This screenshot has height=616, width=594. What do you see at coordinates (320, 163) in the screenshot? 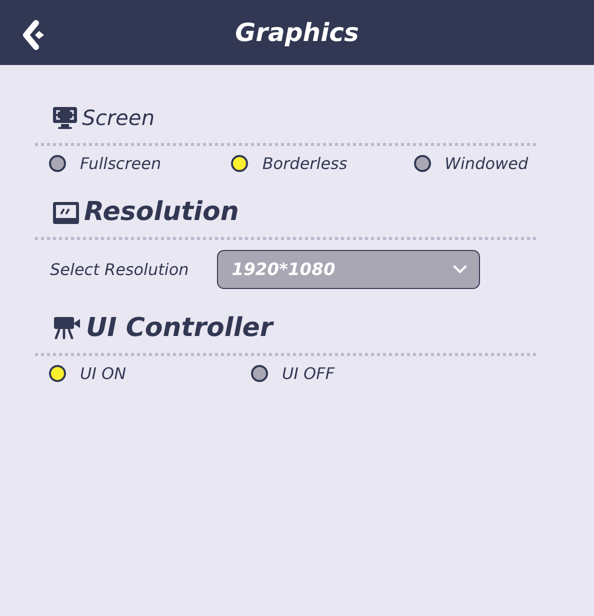
I see `radio-option: Borderless` at bounding box center [320, 163].